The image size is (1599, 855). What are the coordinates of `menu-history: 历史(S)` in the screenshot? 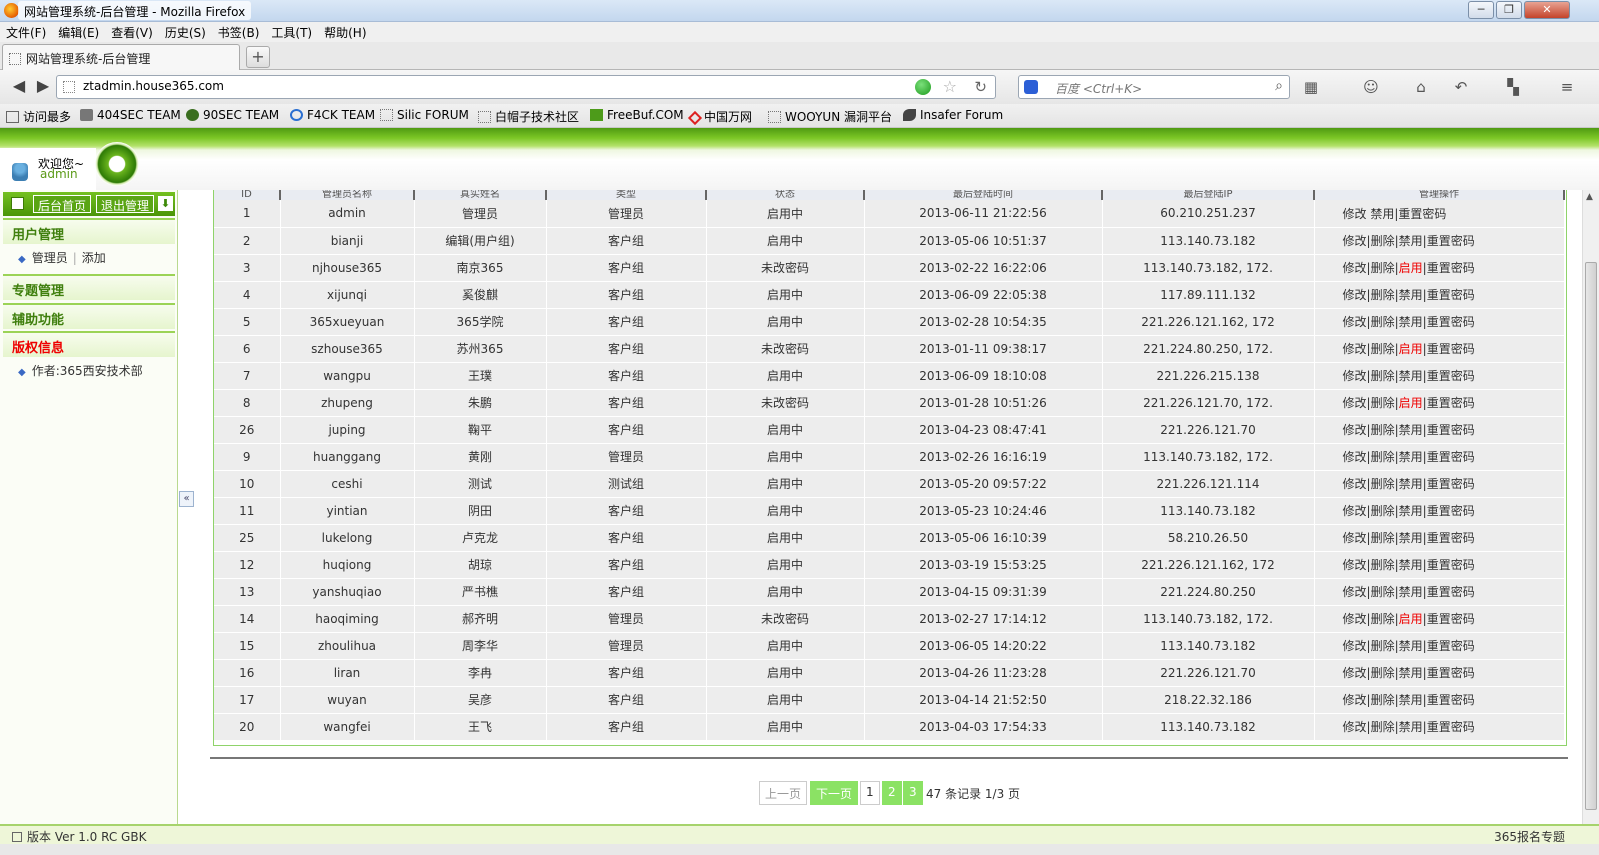 It's located at (185, 32).